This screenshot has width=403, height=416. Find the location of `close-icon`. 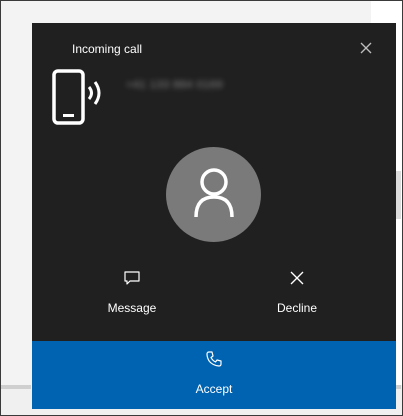

close-icon is located at coordinates (366, 48).